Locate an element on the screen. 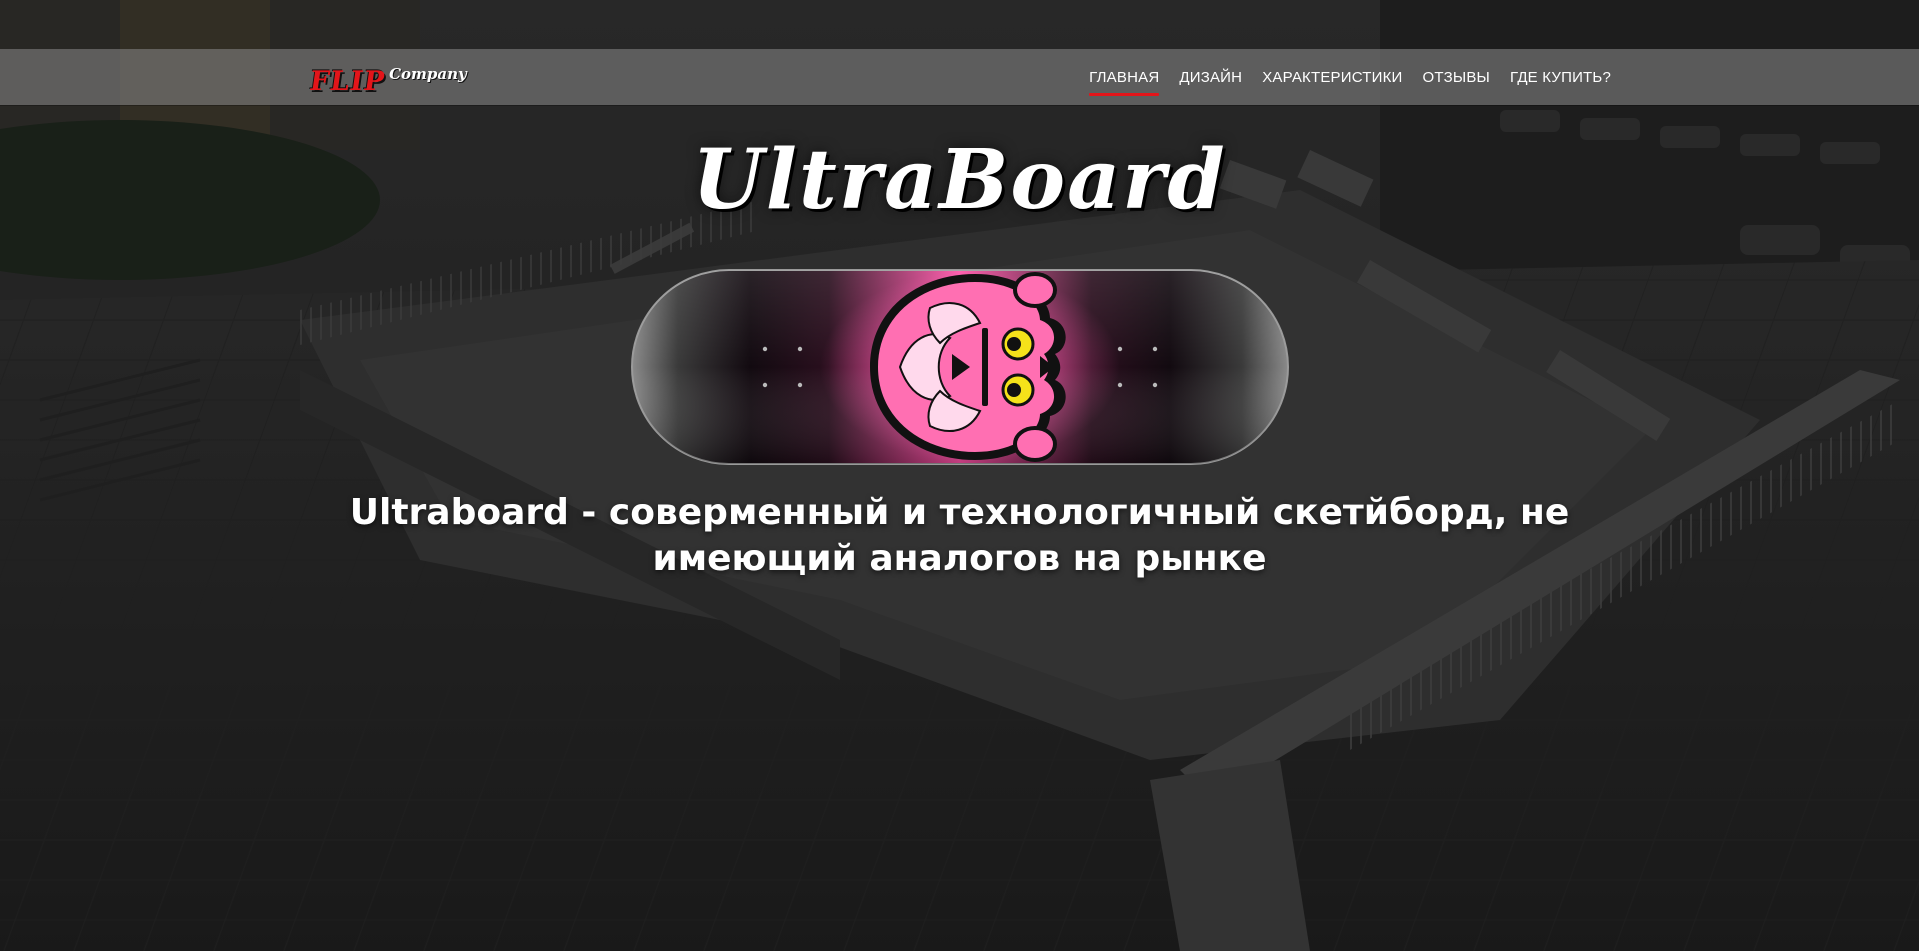  nav-item-home: ГЛАВНАЯ is located at coordinates (1124, 79).